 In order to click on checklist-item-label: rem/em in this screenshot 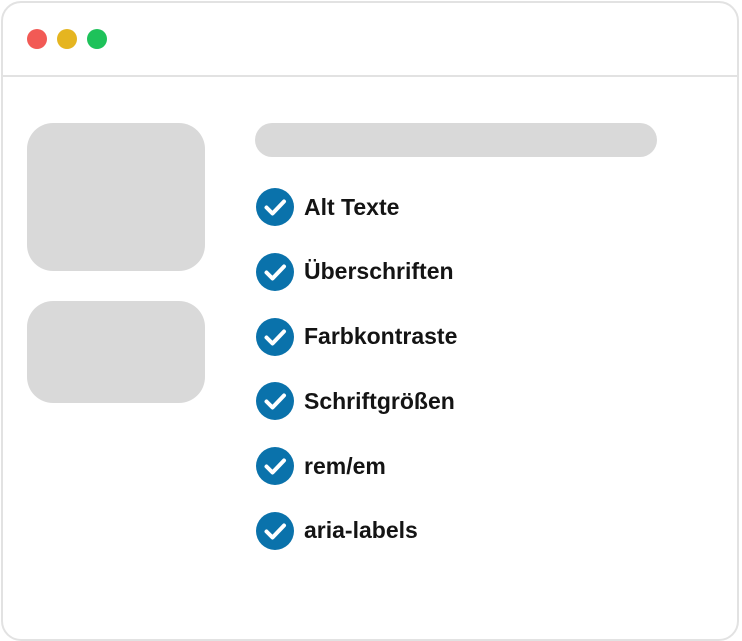, I will do `click(345, 465)`.